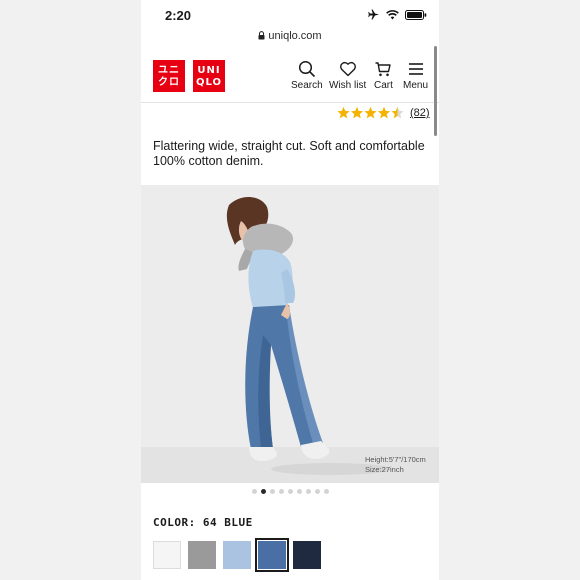 This screenshot has width=580, height=580. I want to click on hamburger-icon, so click(415, 69).